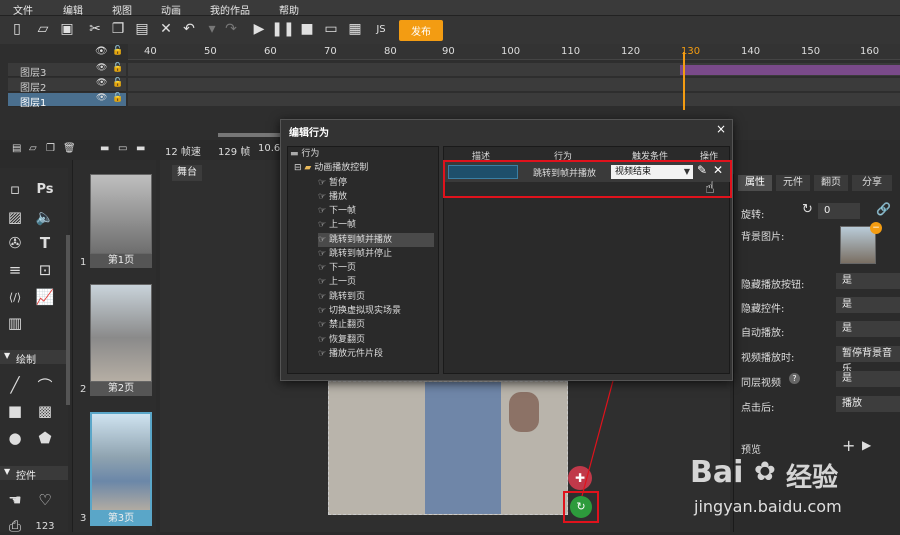  What do you see at coordinates (68, 320) in the screenshot?
I see `tool-panel-scrollbar` at bounding box center [68, 320].